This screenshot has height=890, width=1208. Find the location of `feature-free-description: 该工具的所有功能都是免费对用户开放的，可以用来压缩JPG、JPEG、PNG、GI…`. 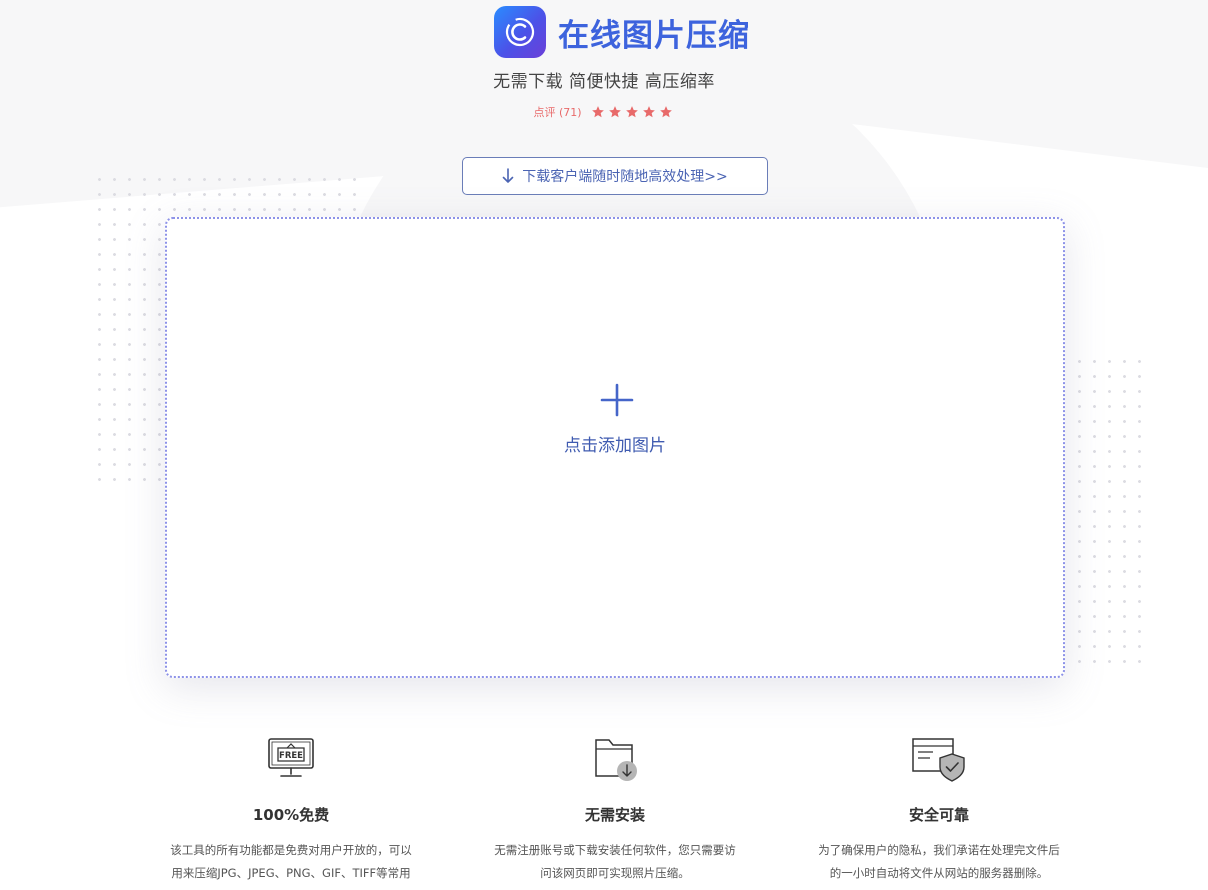

feature-free-description: 该工具的所有功能都是免费对用户开放的，可以用来压缩JPG、JPEG、PNG、GI… is located at coordinates (291, 866).